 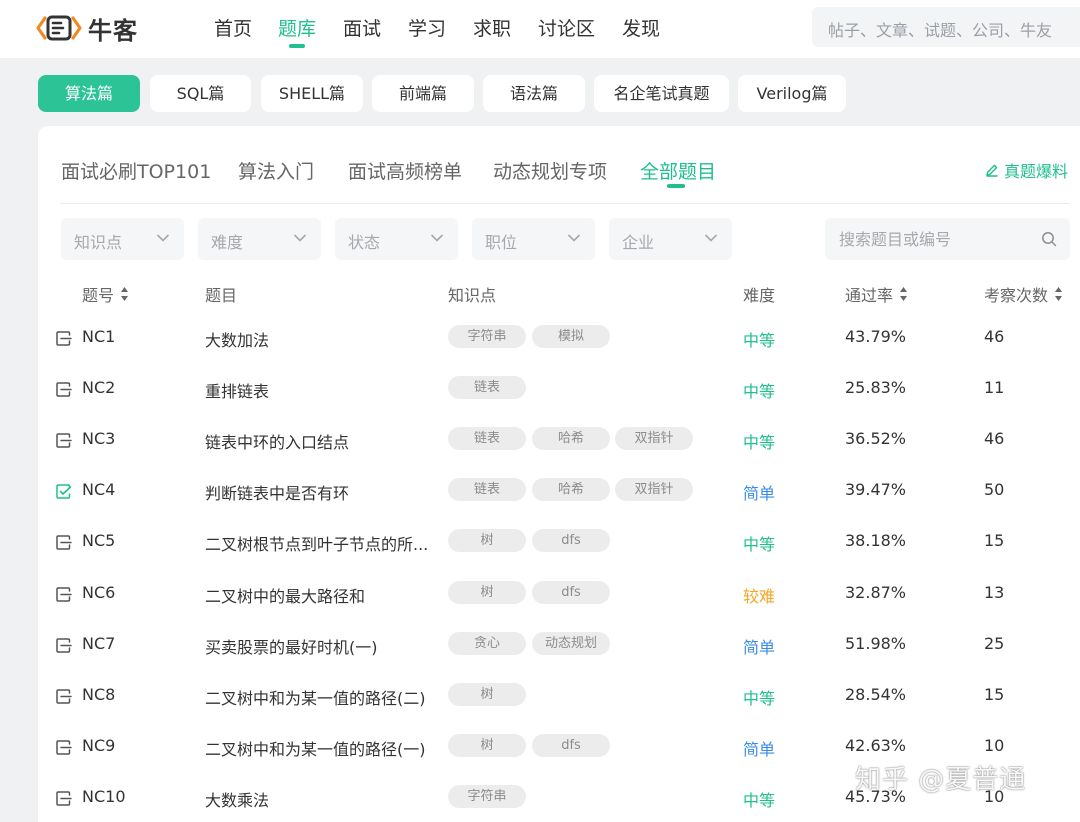 What do you see at coordinates (113, 30) in the screenshot?
I see `logo-text: 牛客` at bounding box center [113, 30].